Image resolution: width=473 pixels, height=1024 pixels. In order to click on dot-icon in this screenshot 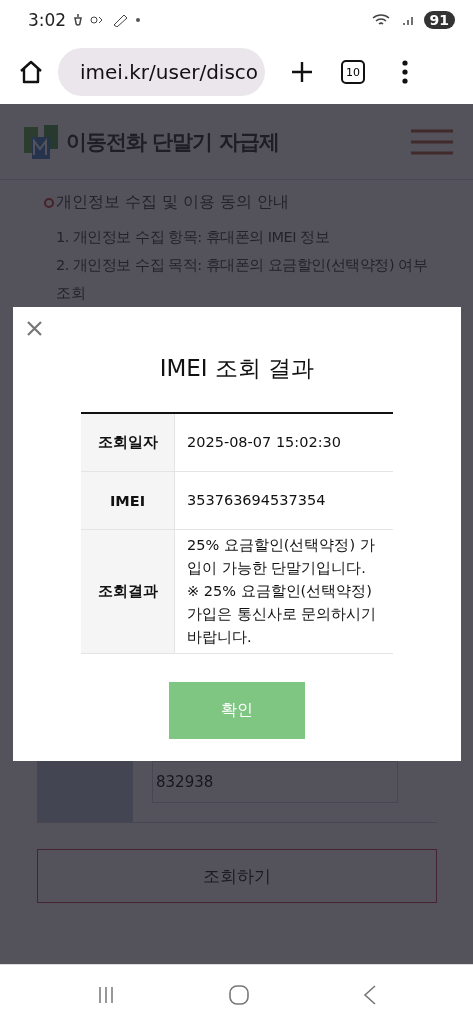, I will do `click(138, 19)`.